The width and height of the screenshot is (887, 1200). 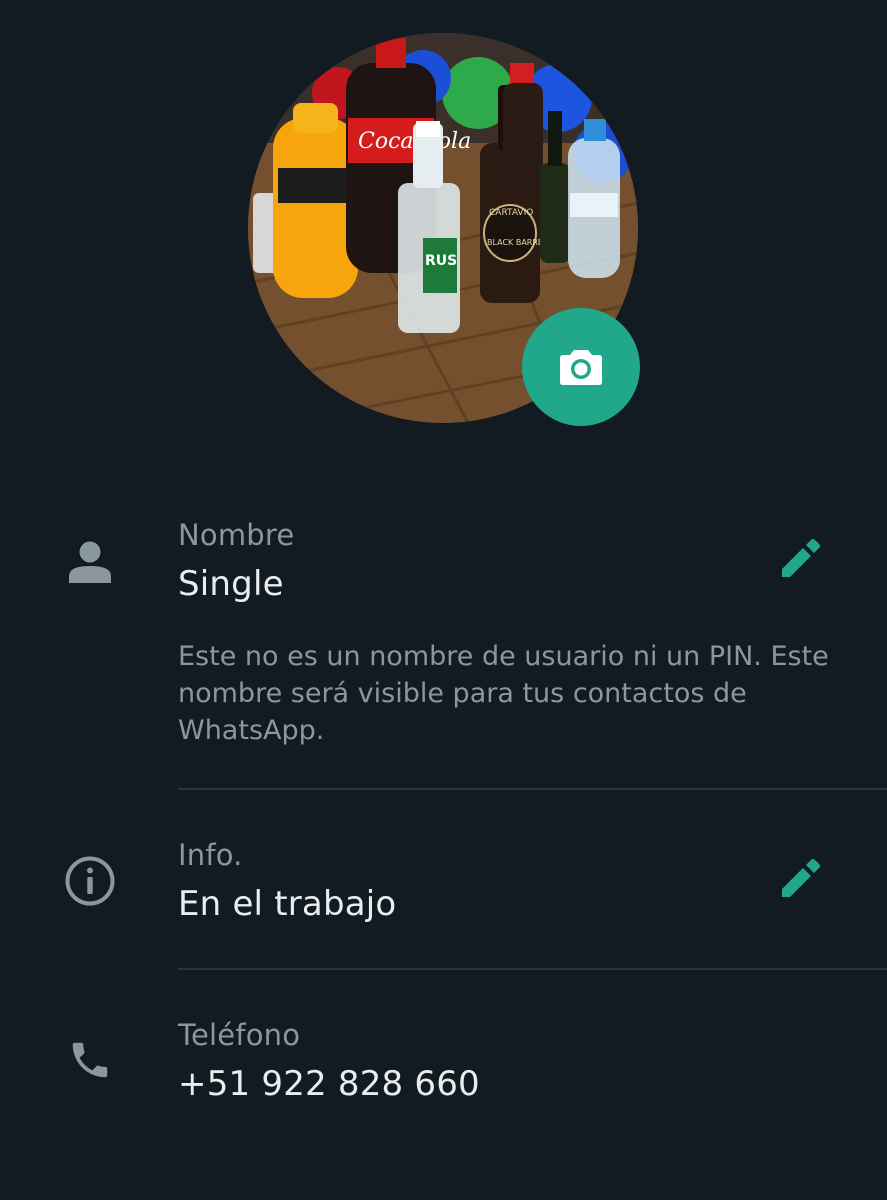 What do you see at coordinates (443, 895) in the screenshot?
I see `about-row: Info. En el trabajo` at bounding box center [443, 895].